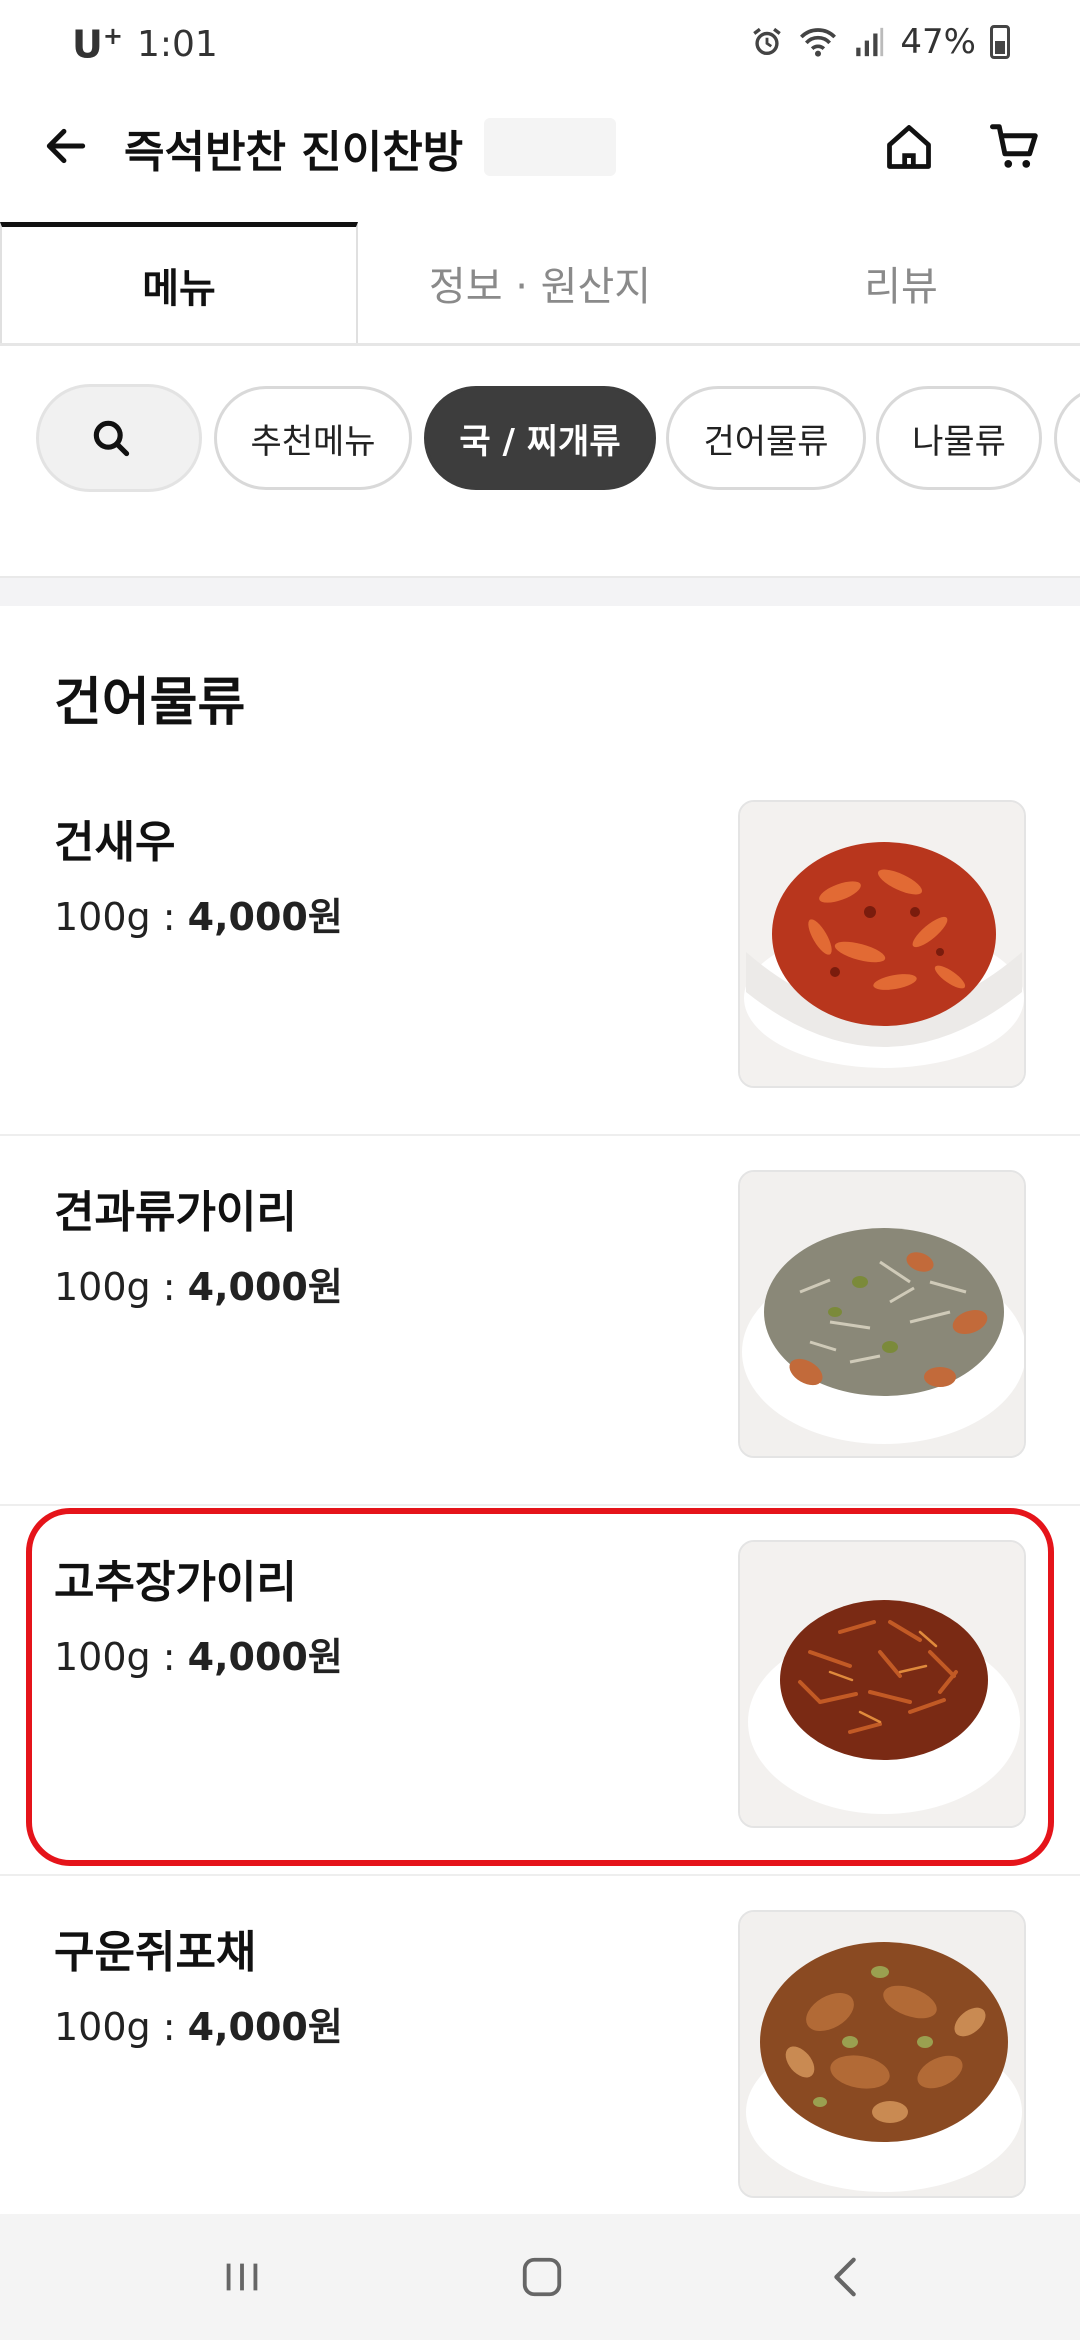  I want to click on recent-apps-icon, so click(242, 2277).